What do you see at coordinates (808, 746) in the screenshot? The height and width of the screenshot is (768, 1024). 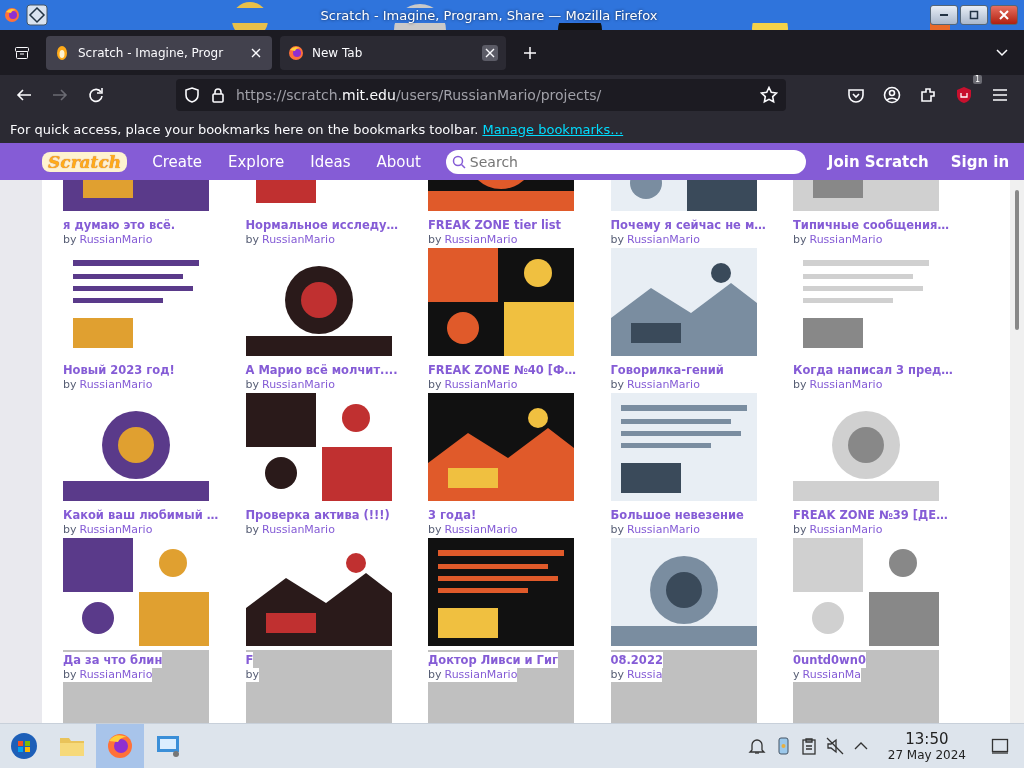 I see `clipboard-icon` at bounding box center [808, 746].